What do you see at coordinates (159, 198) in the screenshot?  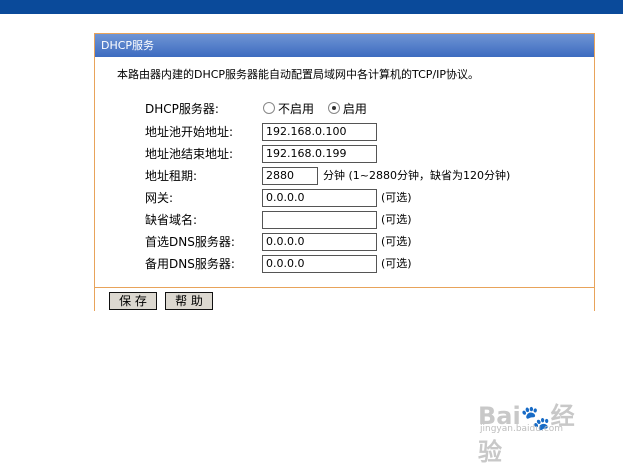 I see `gateway-label: 网关:` at bounding box center [159, 198].